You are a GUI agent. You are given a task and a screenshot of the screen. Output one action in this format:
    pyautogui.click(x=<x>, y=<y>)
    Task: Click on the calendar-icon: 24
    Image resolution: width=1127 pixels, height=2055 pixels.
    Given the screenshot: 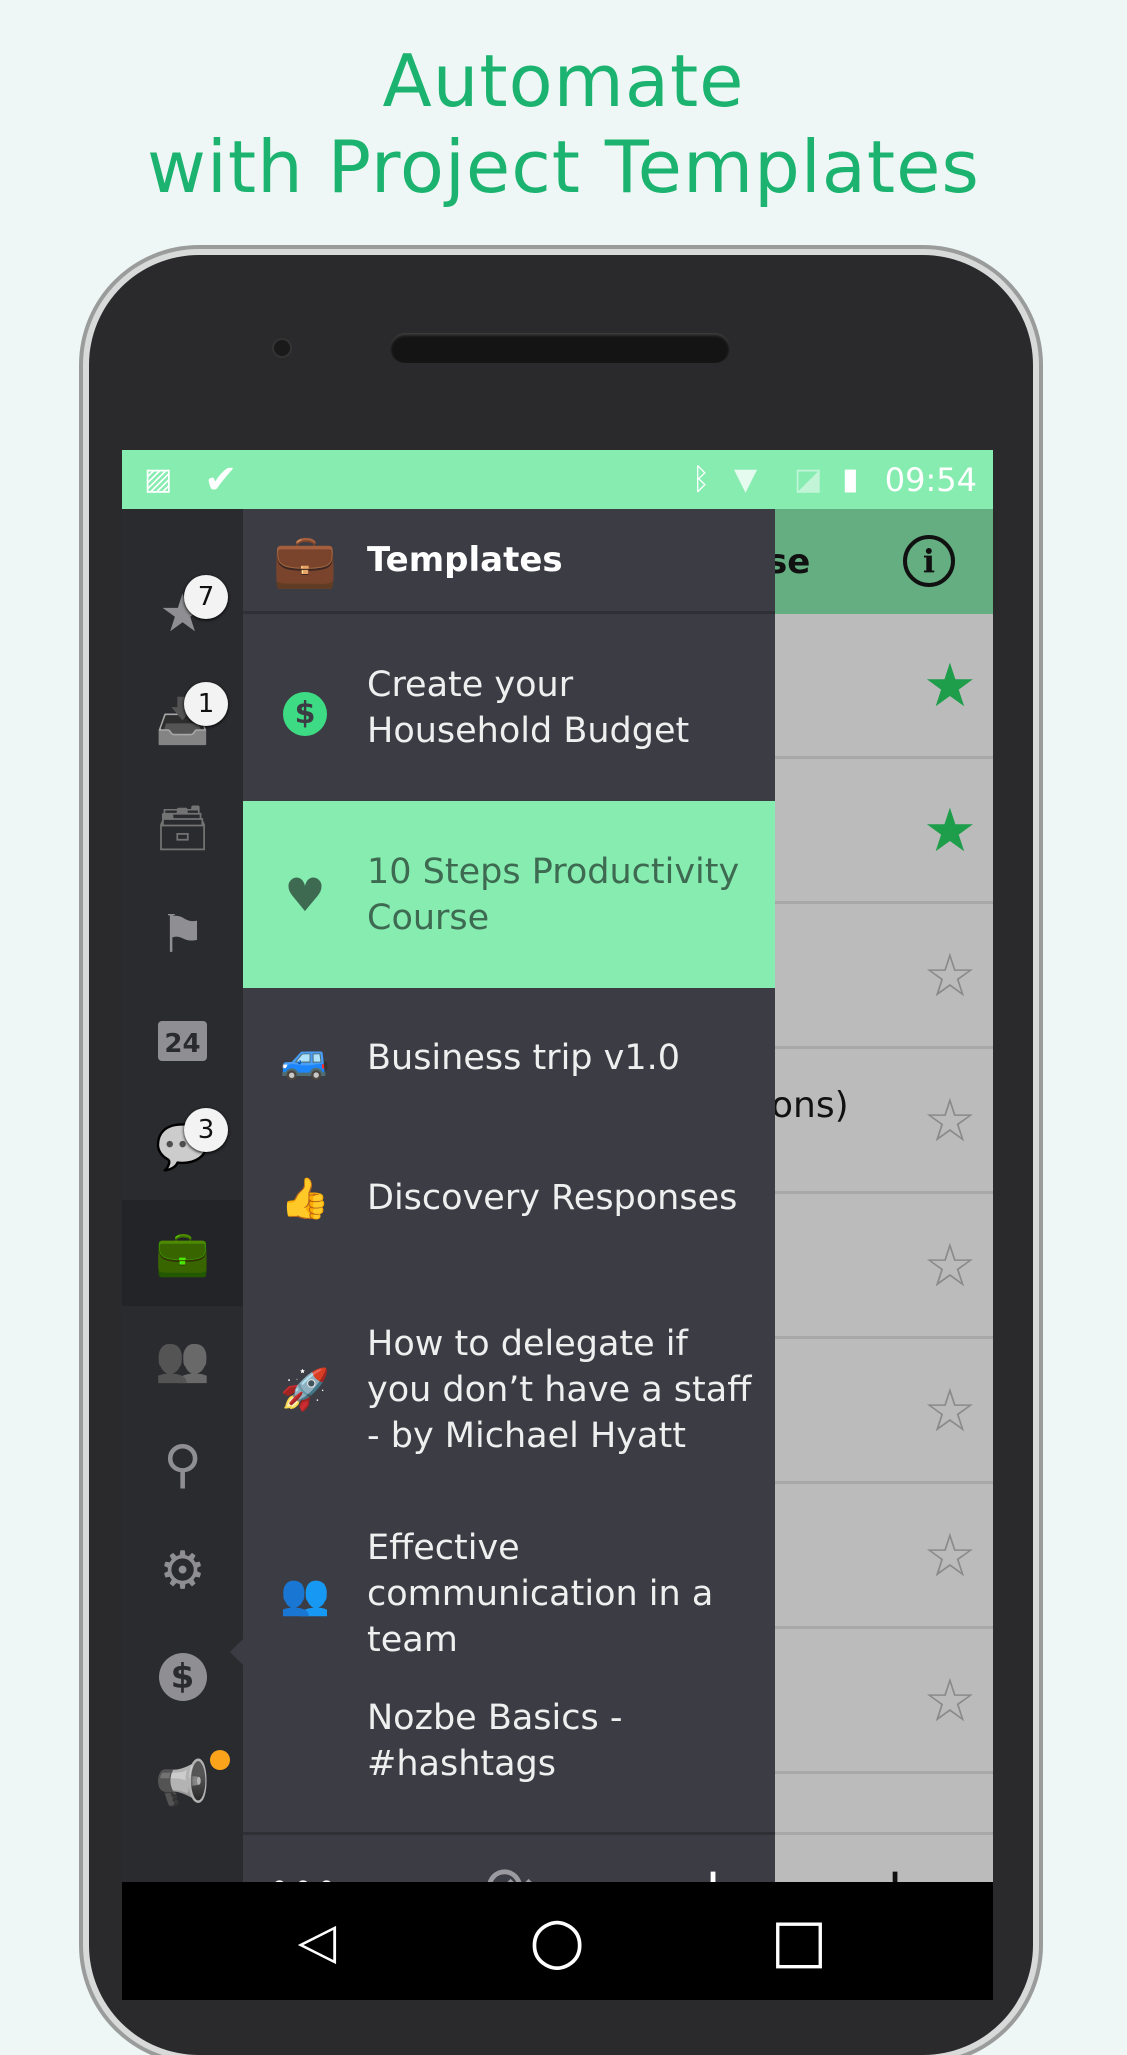 What is the action you would take?
    pyautogui.click(x=182, y=1041)
    